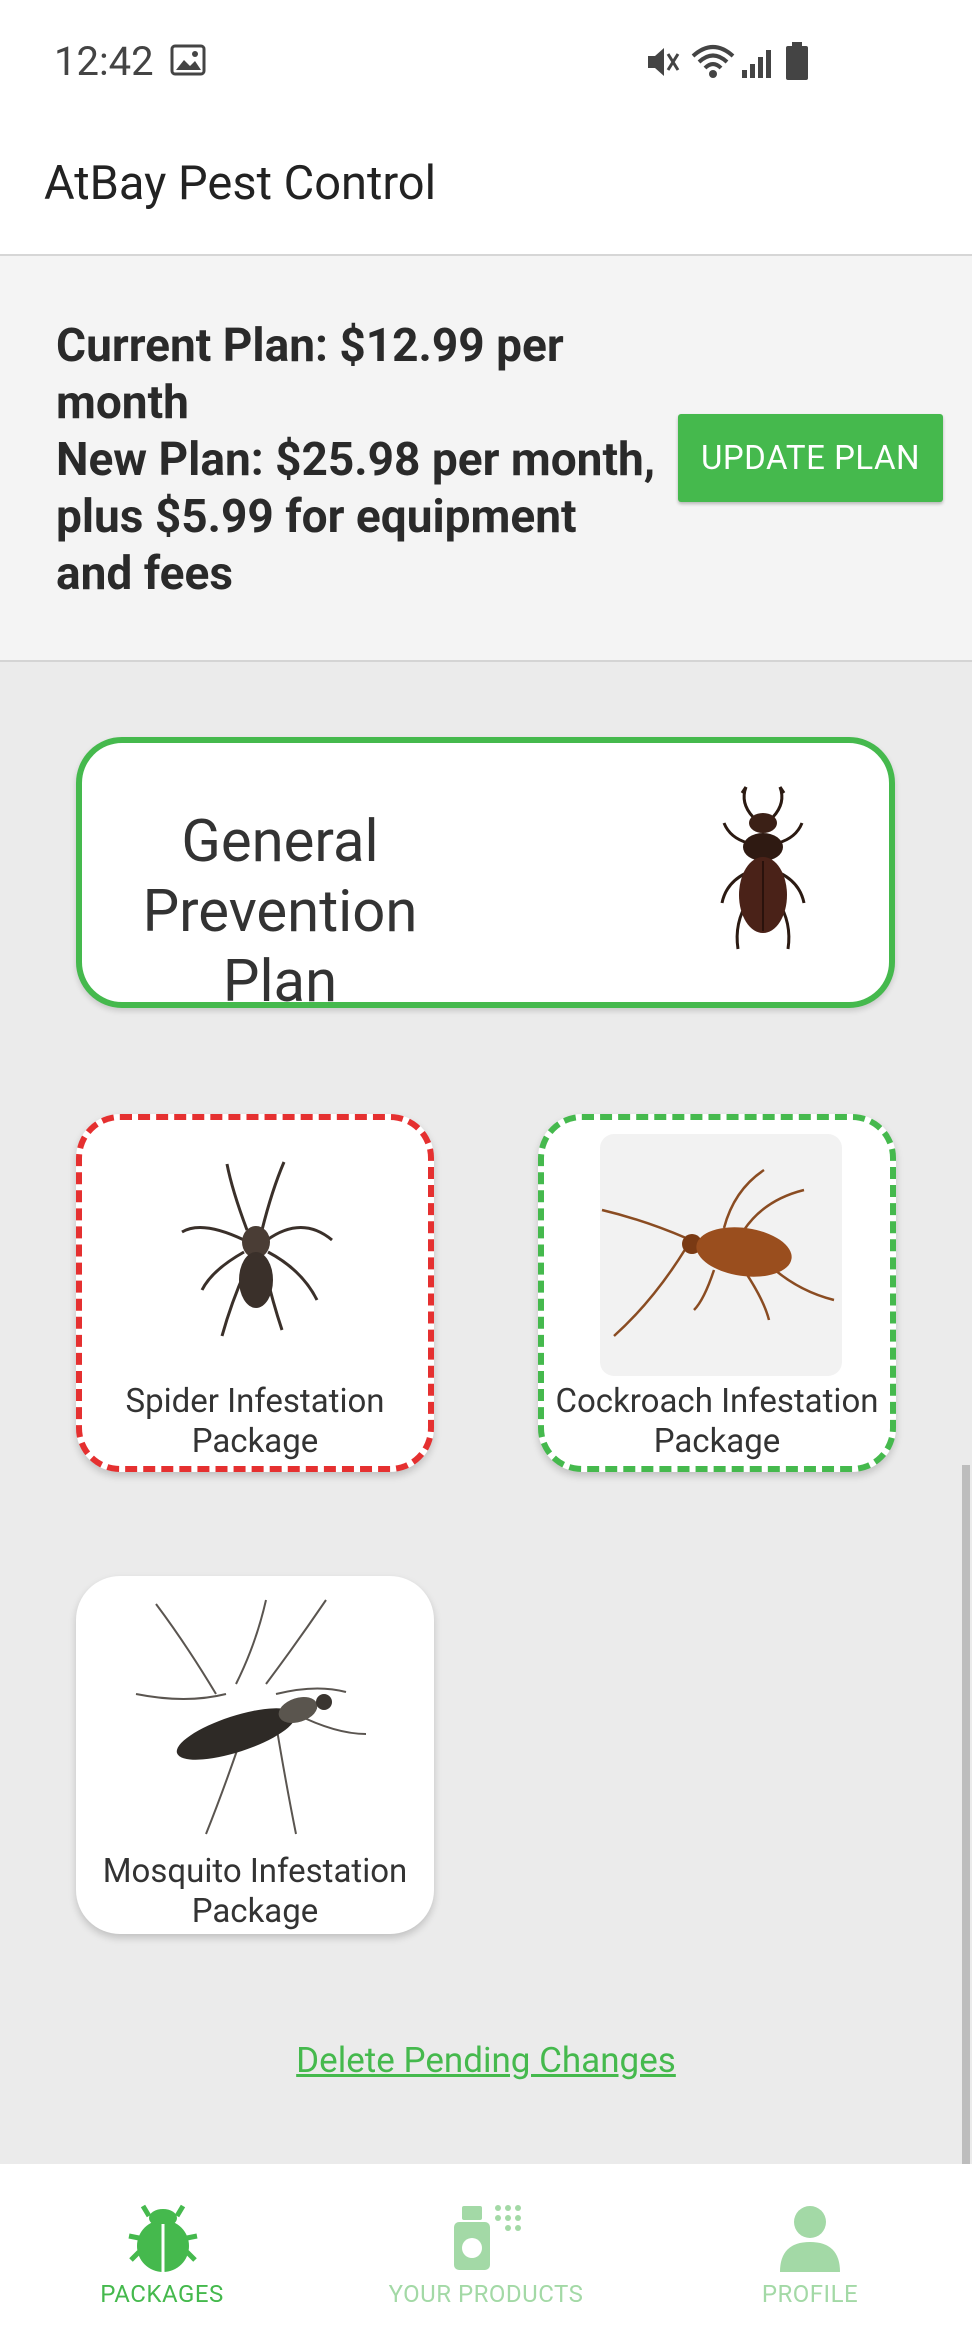 The width and height of the screenshot is (972, 2348). I want to click on general-plan-title: General Prevention Plan, so click(280, 912).